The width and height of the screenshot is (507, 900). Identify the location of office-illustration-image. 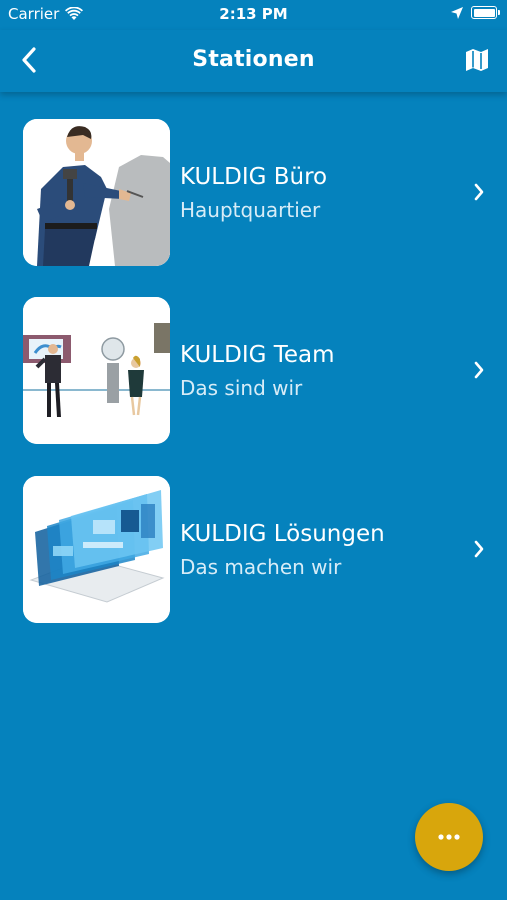
(96, 192).